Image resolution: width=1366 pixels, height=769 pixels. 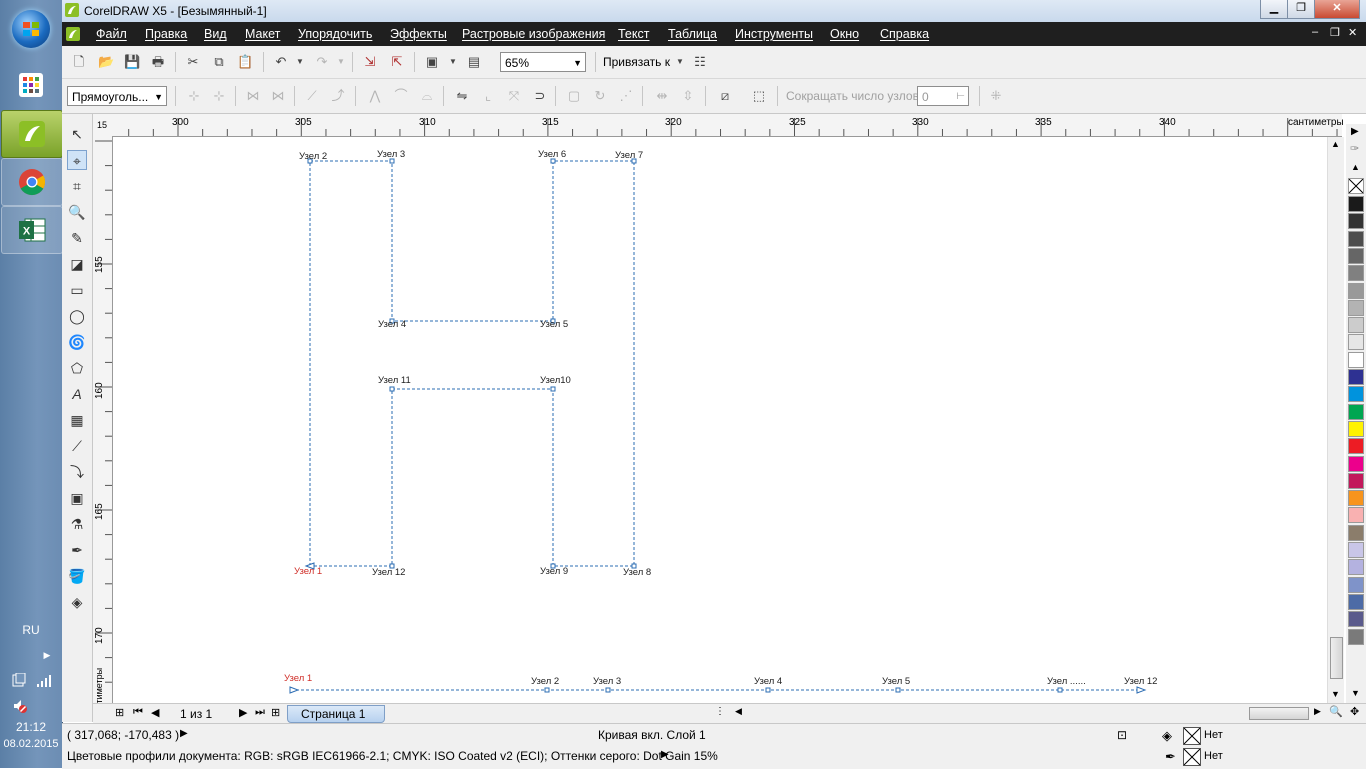 I want to click on menu-bitmaps: Растровые изображения, so click(x=533, y=34).